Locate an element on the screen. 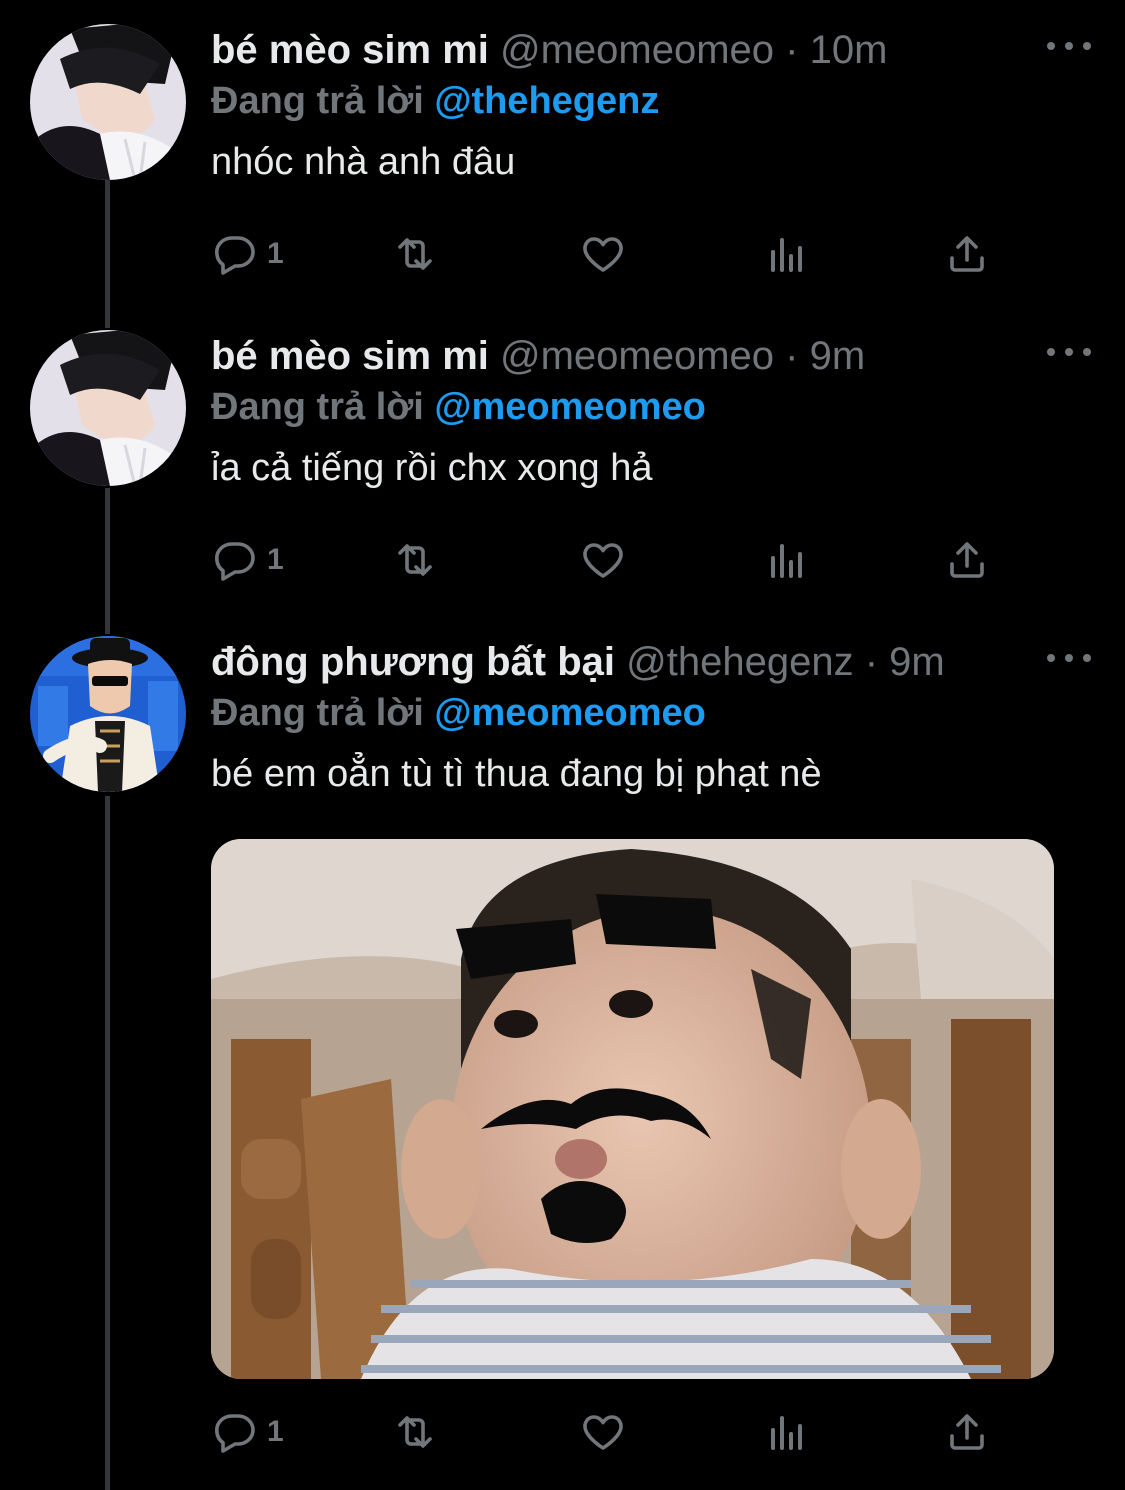 Image resolution: width=1125 pixels, height=1490 pixels. tweet-text: nhóc nhà anh đâu is located at coordinates (363, 162).